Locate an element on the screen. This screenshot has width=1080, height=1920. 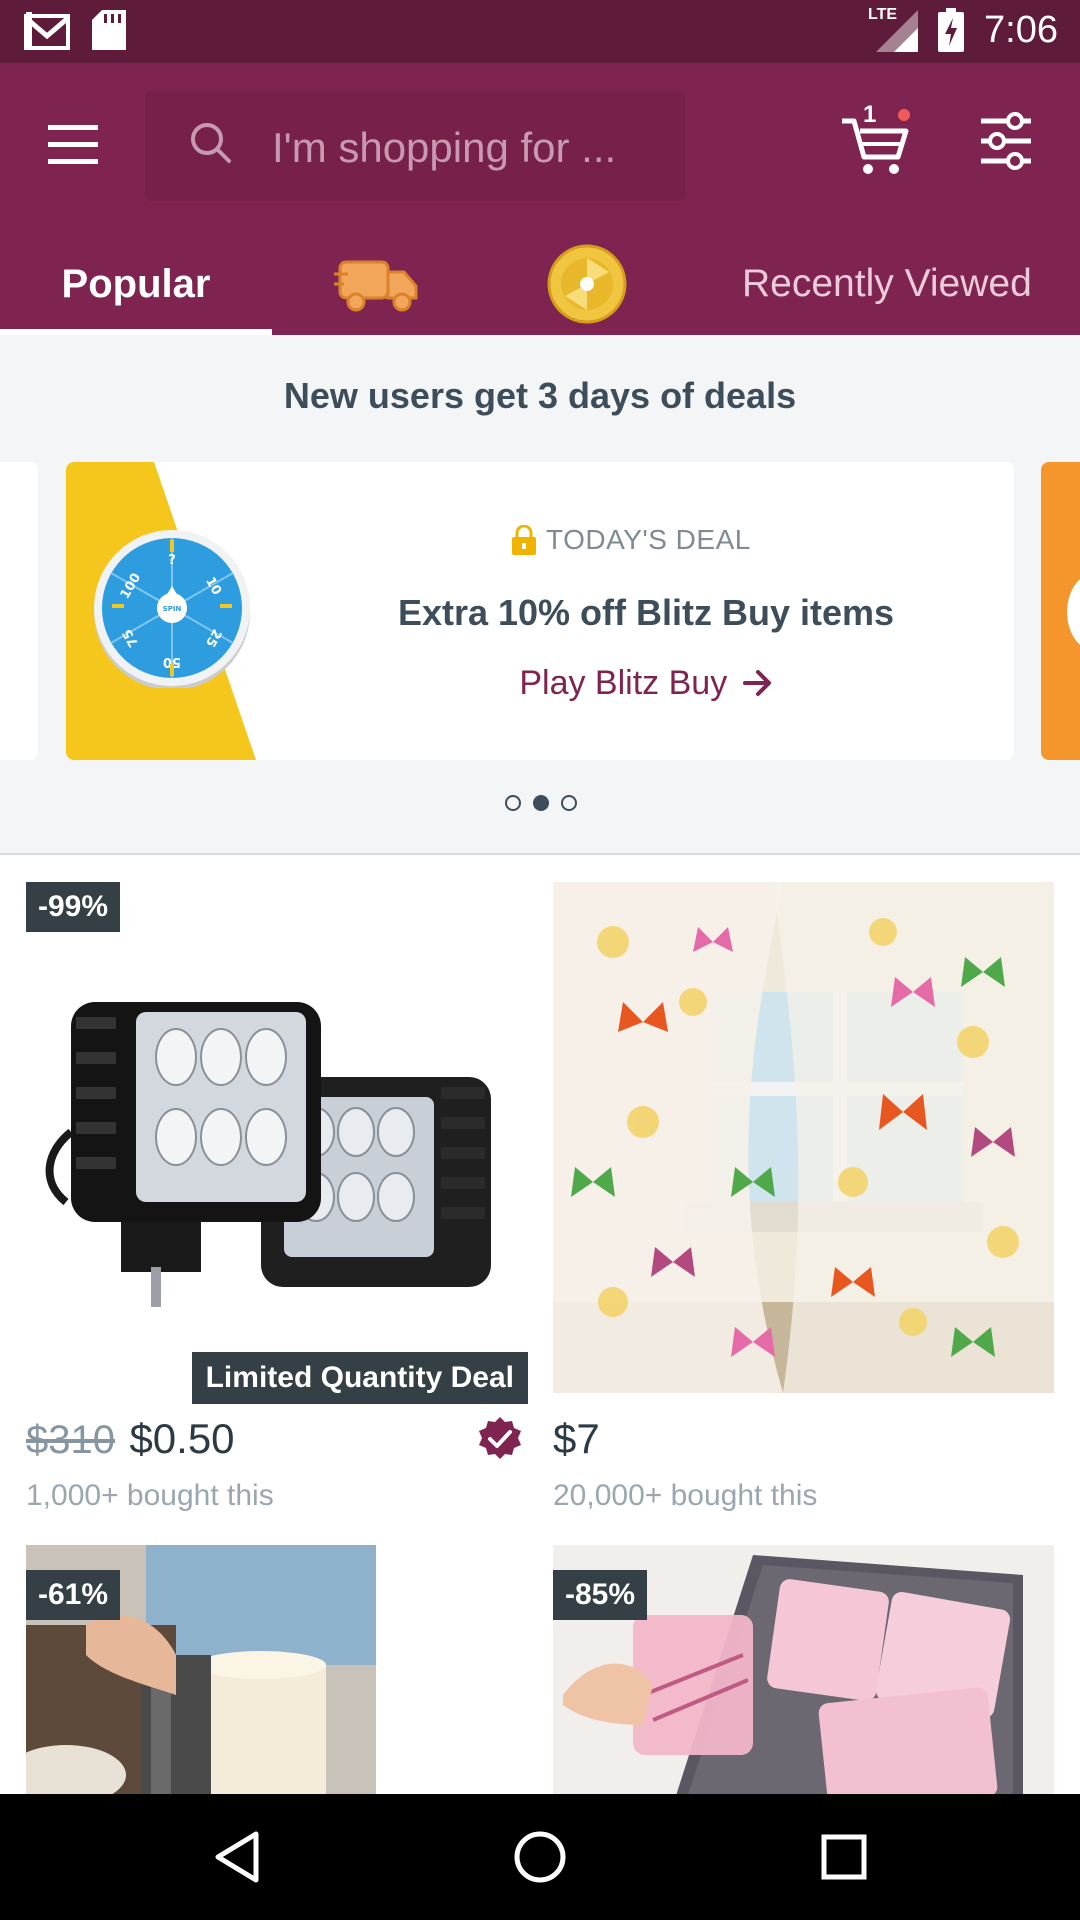
bought-count: 20,000+ bought this is located at coordinates (685, 1495).